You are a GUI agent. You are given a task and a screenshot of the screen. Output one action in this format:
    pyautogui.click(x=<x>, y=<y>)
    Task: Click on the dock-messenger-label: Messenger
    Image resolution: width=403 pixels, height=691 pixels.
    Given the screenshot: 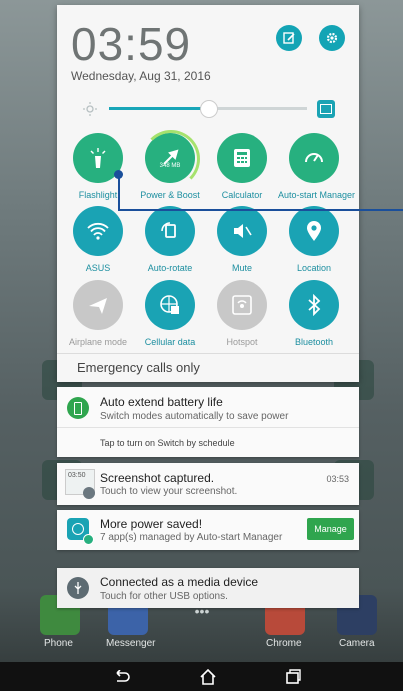 What is the action you would take?
    pyautogui.click(x=131, y=643)
    